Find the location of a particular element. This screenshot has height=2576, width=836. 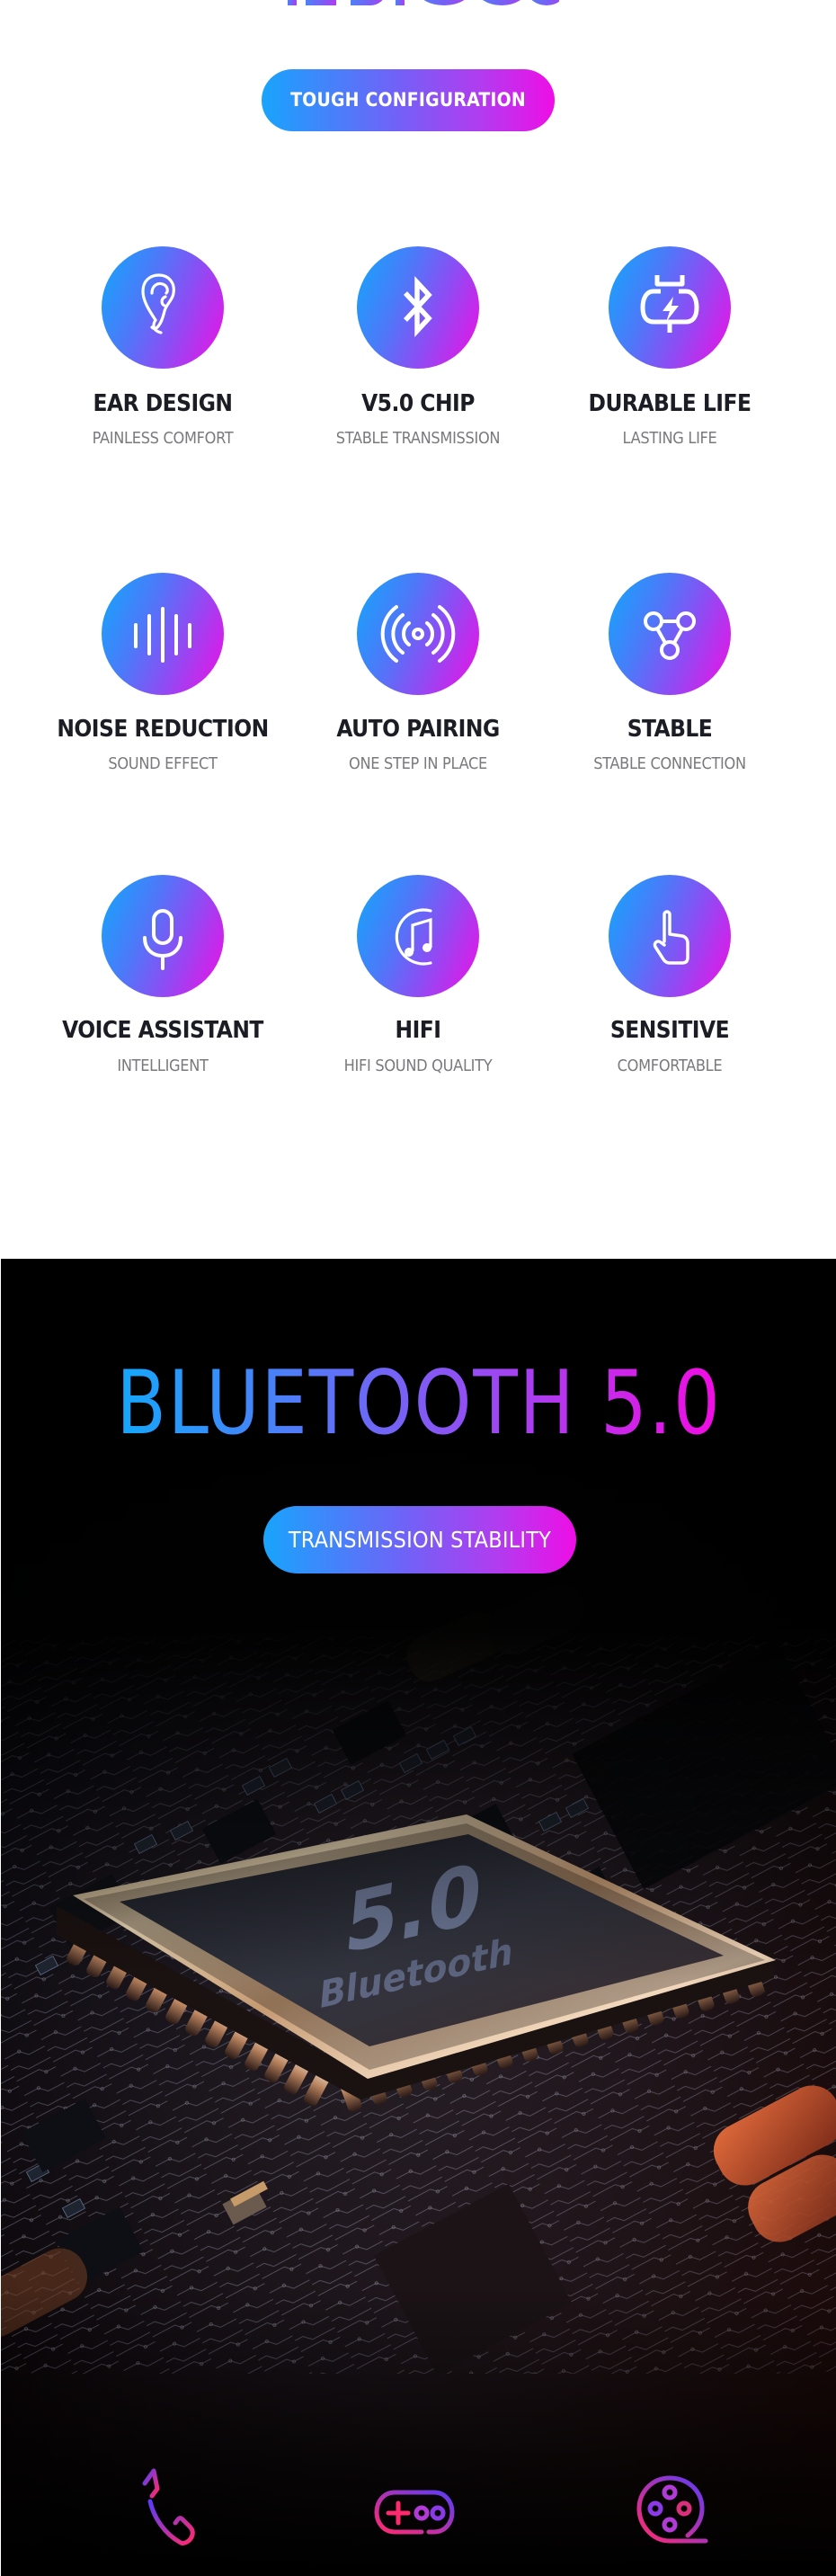

feature-title: V5.0 CHIP is located at coordinates (418, 403).